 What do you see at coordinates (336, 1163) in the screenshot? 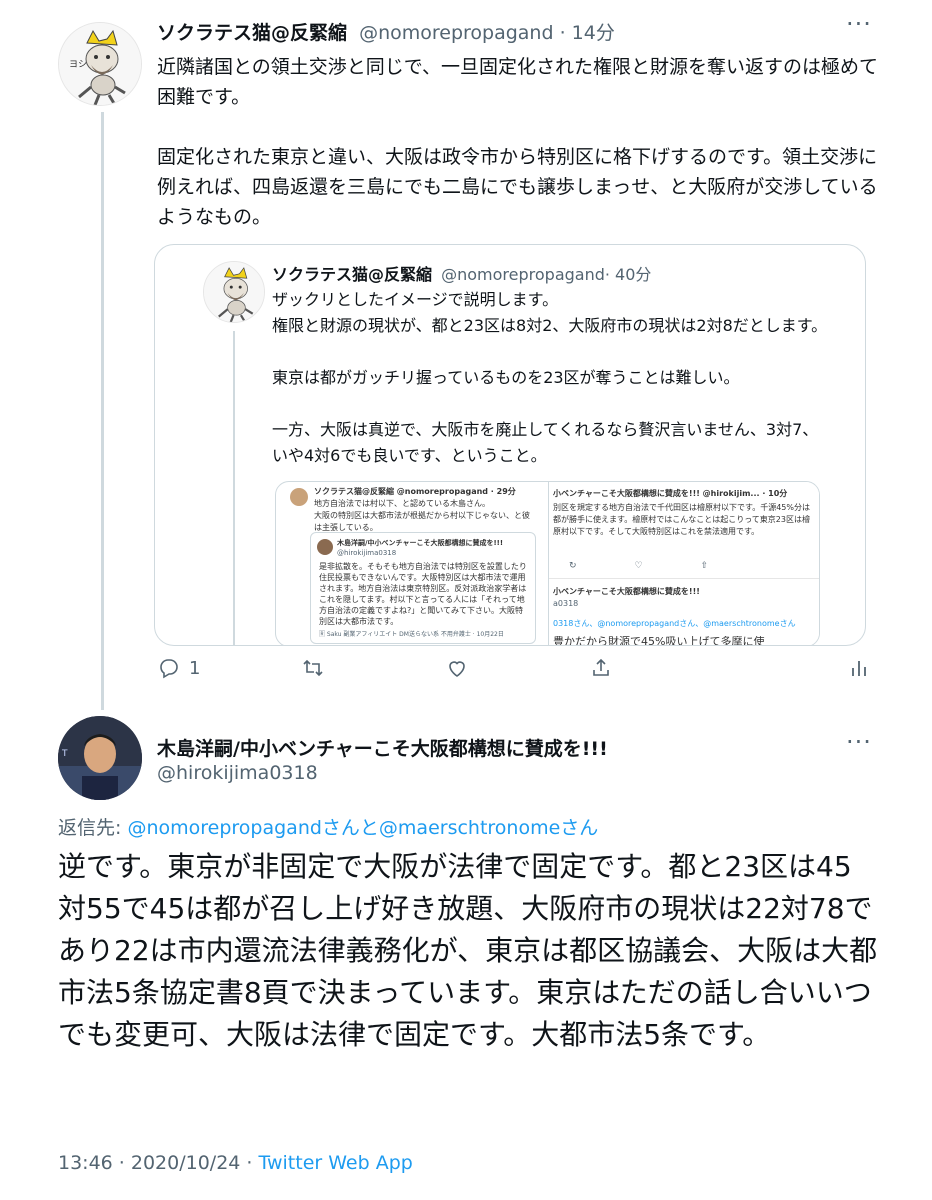
I see `tweet-source: Twitter Web App` at bounding box center [336, 1163].